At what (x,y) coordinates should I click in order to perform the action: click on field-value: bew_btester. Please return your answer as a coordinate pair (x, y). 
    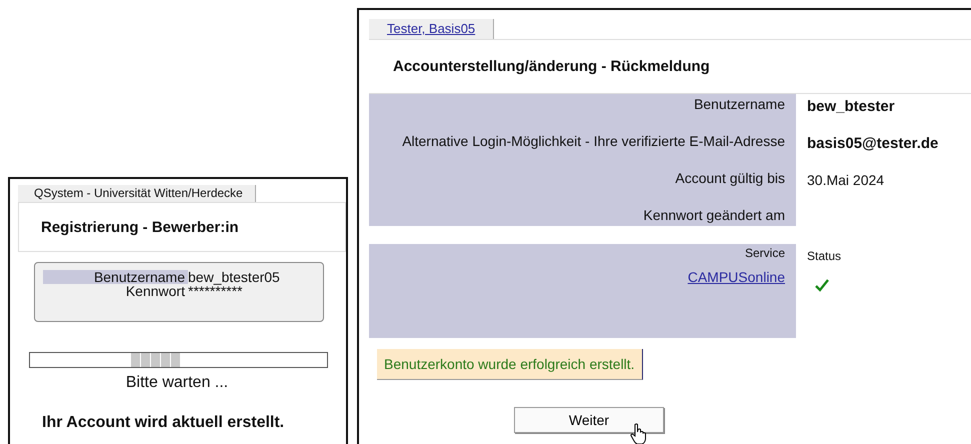
    Looking at the image, I should click on (851, 106).